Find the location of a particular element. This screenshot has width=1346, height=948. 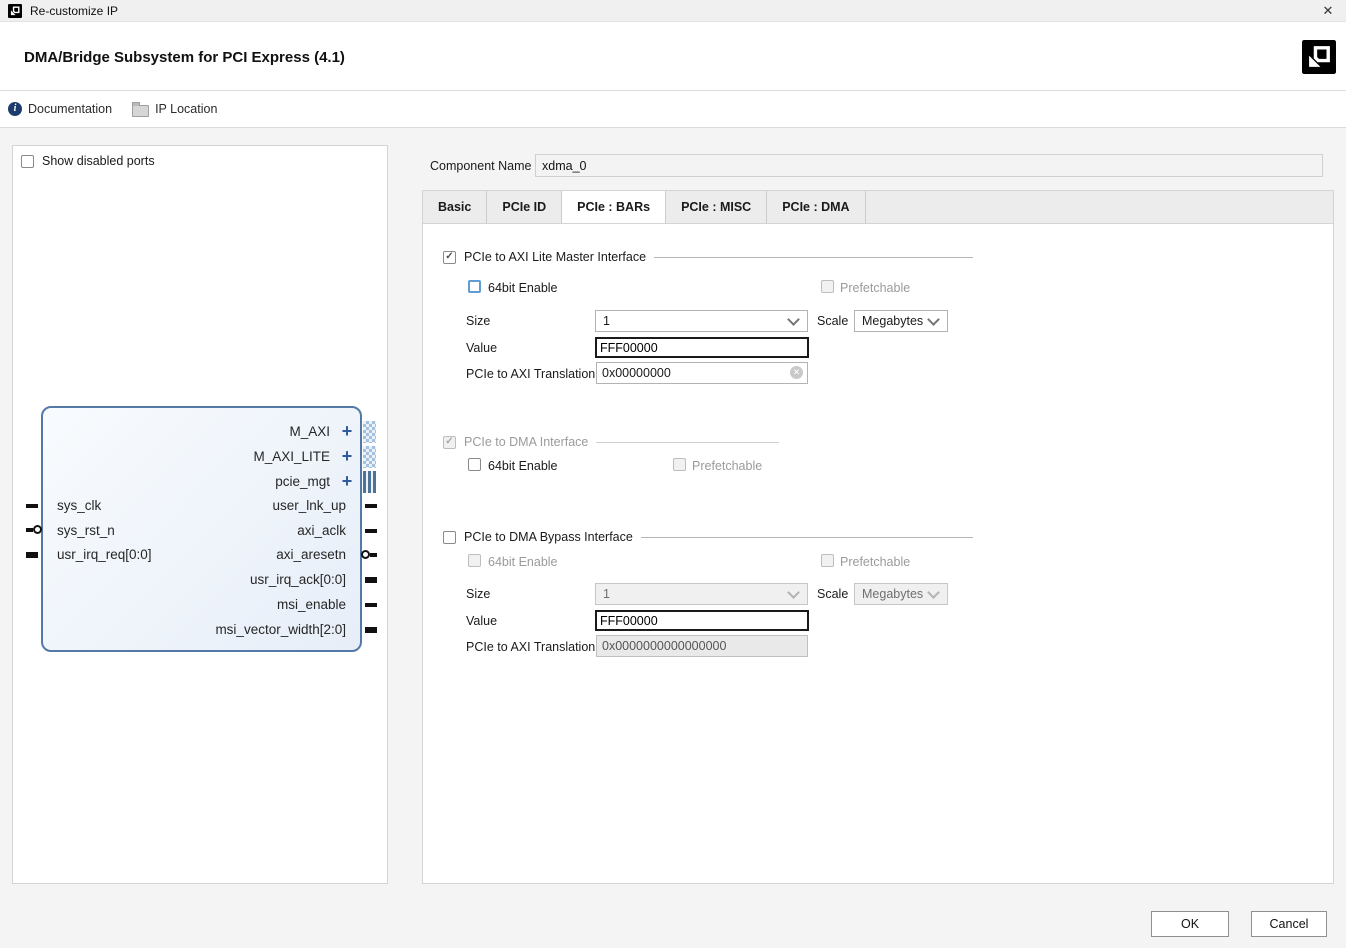

port-label: axi_aresetn is located at coordinates (311, 554).